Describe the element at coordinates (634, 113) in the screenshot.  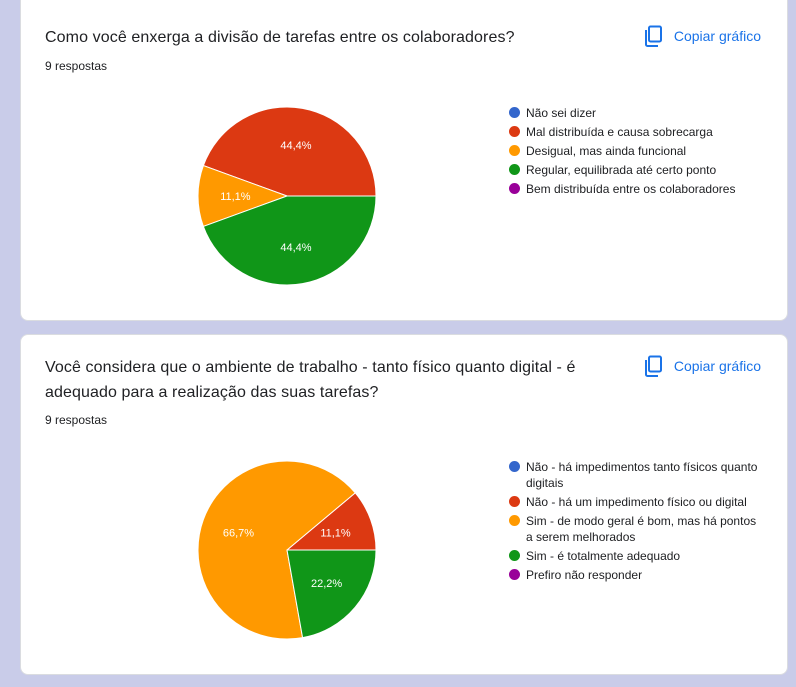
I see `legend-item: Não sei dizer` at that location.